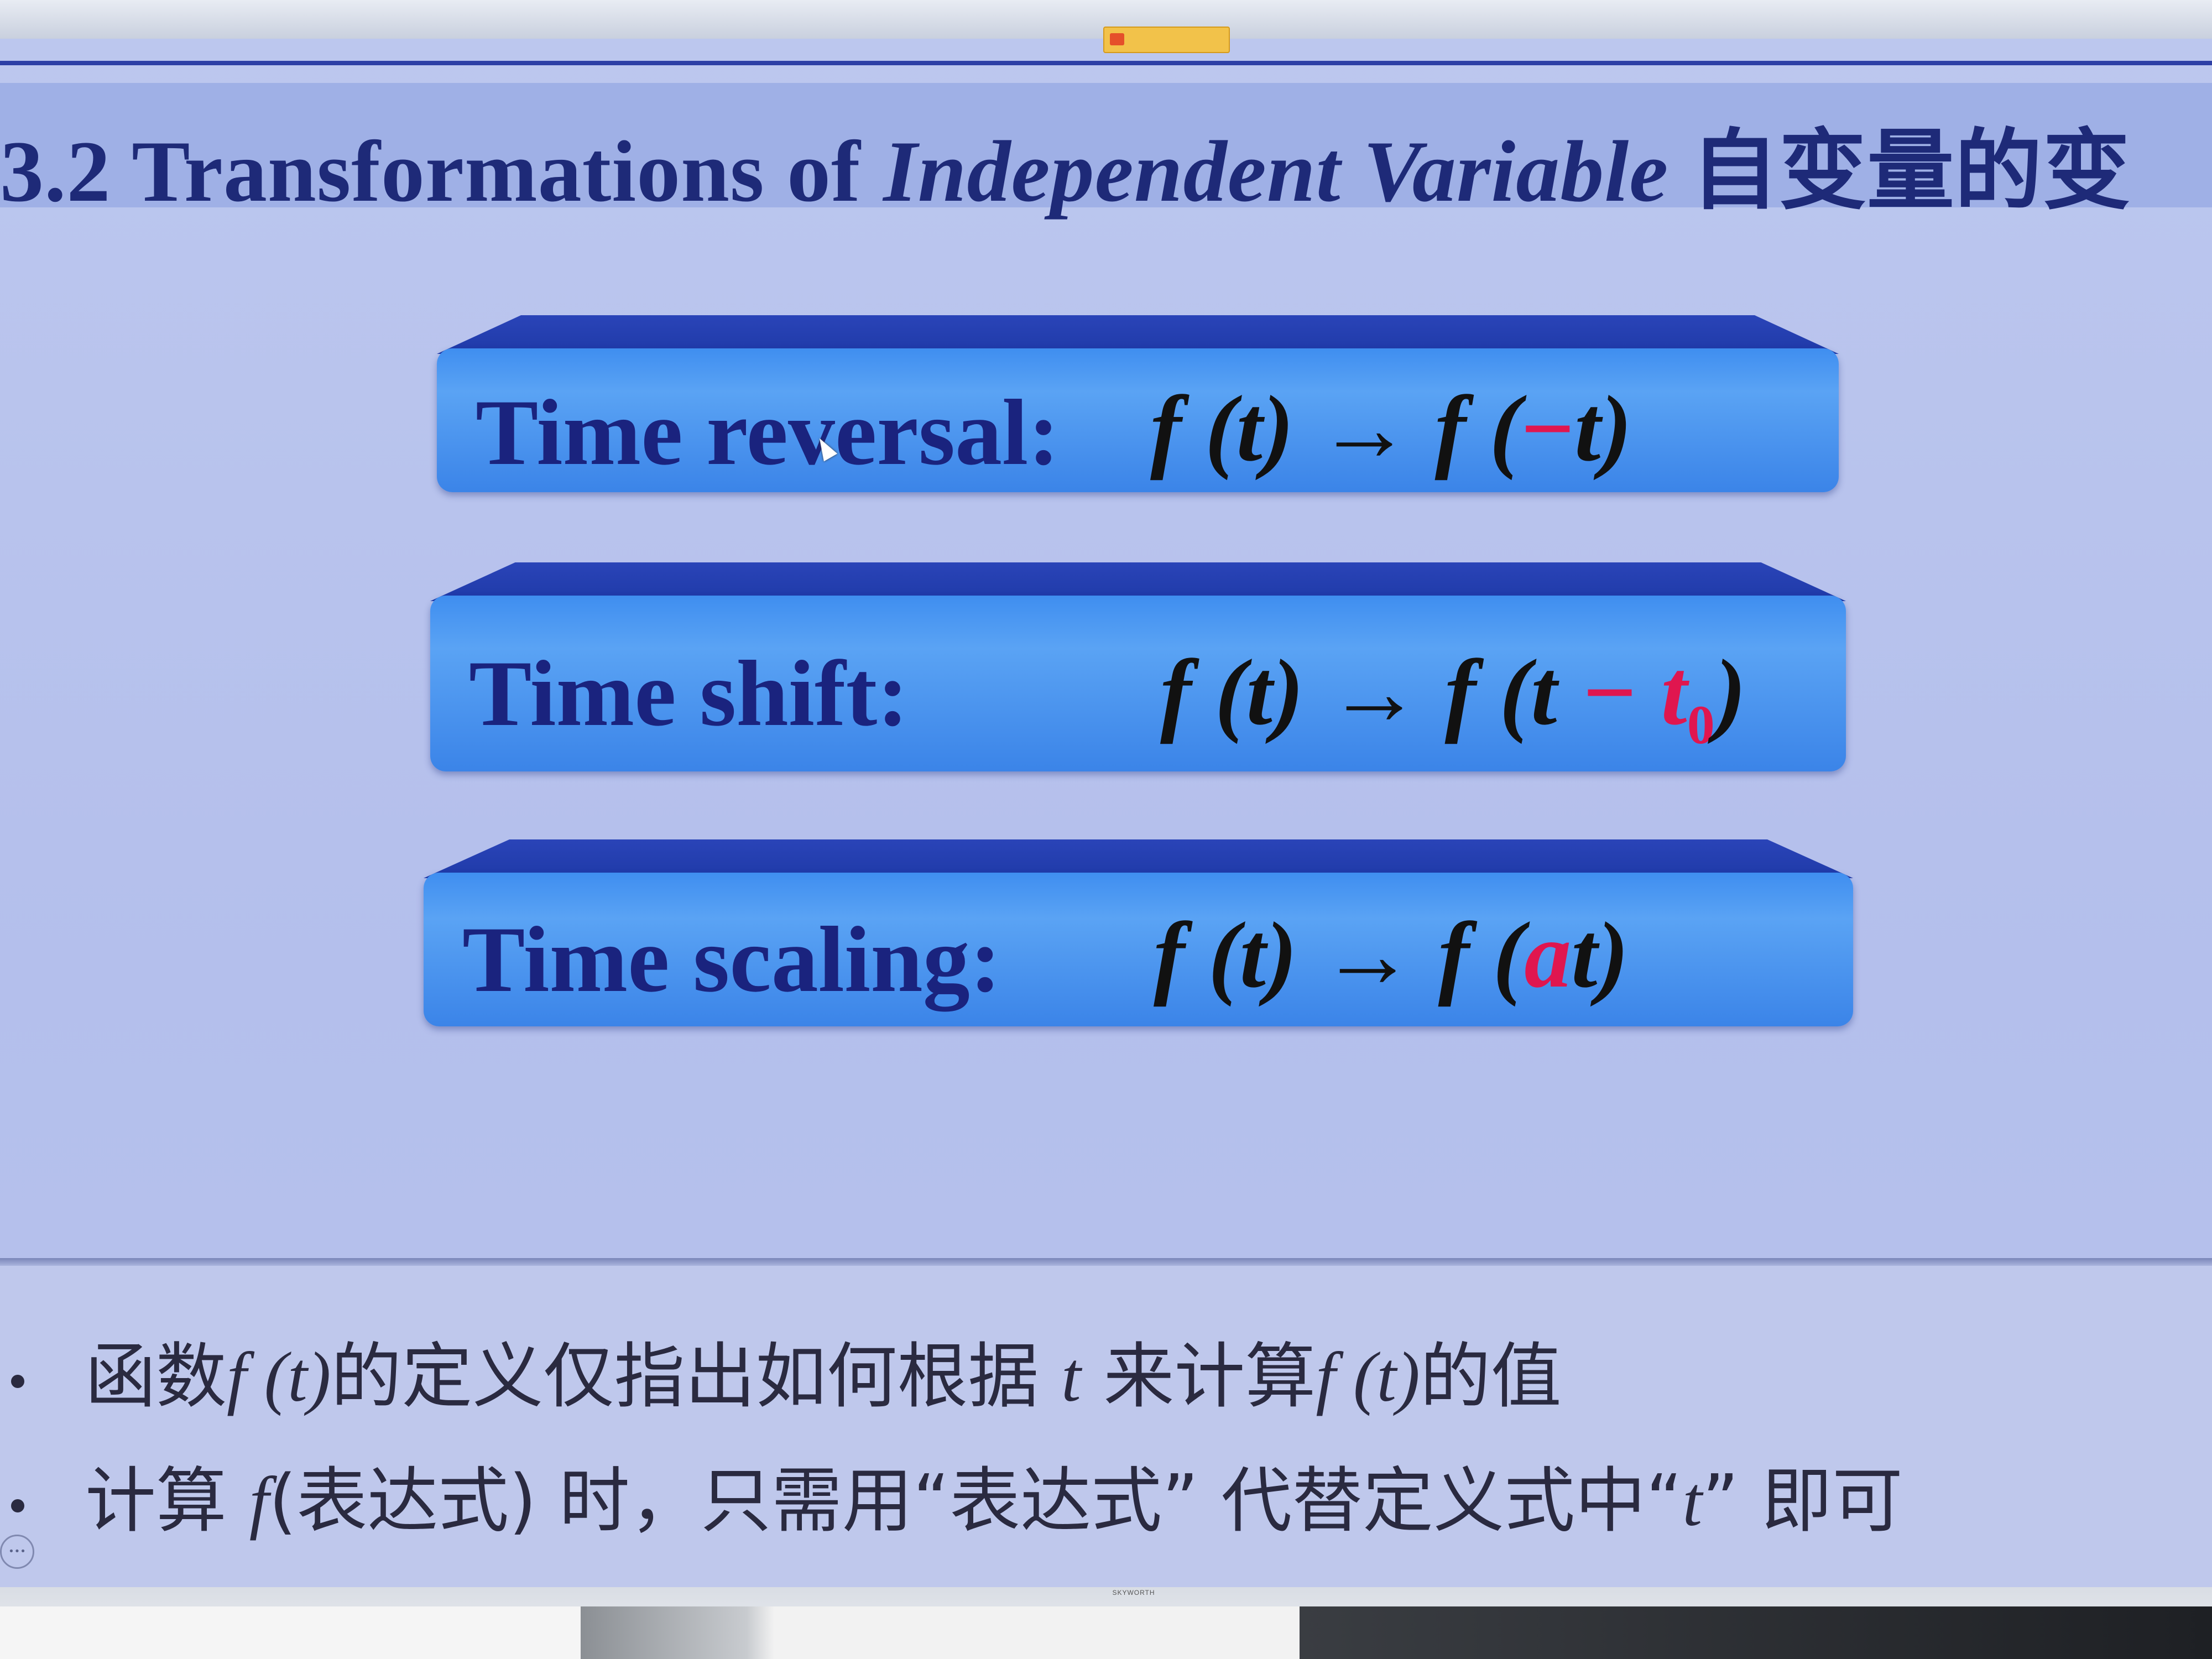  I want to click on time-scaling-formula: f (t) → f (at), so click(1391, 955).